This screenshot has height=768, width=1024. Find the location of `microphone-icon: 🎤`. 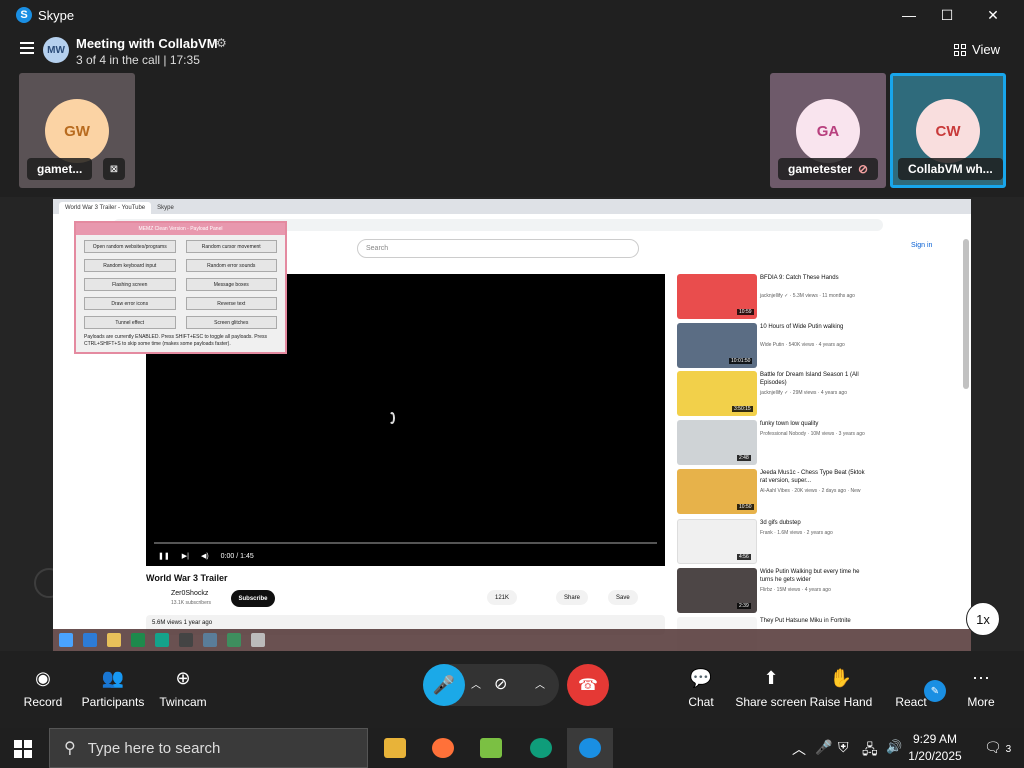

microphone-icon: 🎤 is located at coordinates (444, 684).